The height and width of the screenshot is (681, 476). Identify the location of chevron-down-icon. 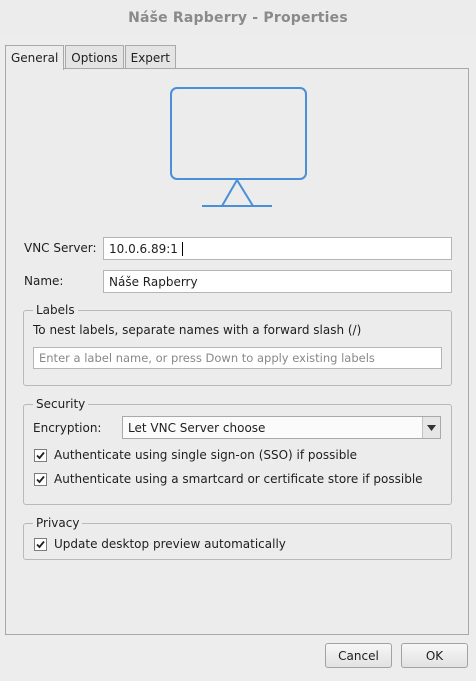
(431, 427).